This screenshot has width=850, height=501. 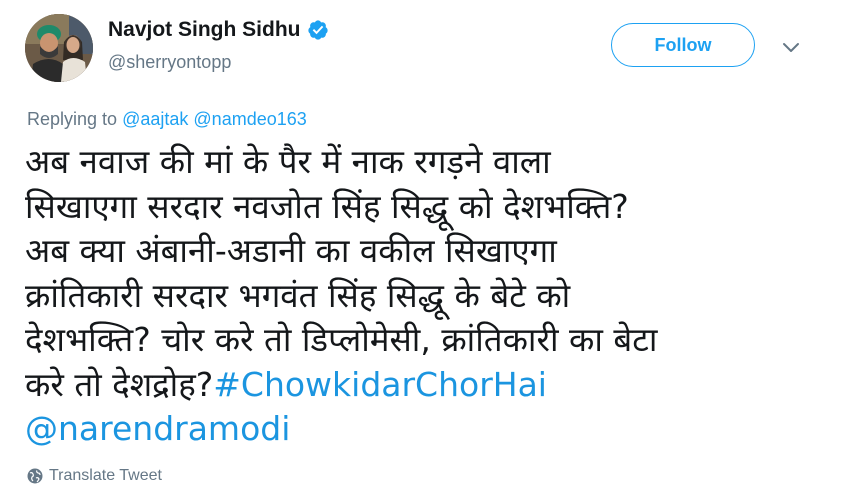 I want to click on avatar, so click(x=59, y=48).